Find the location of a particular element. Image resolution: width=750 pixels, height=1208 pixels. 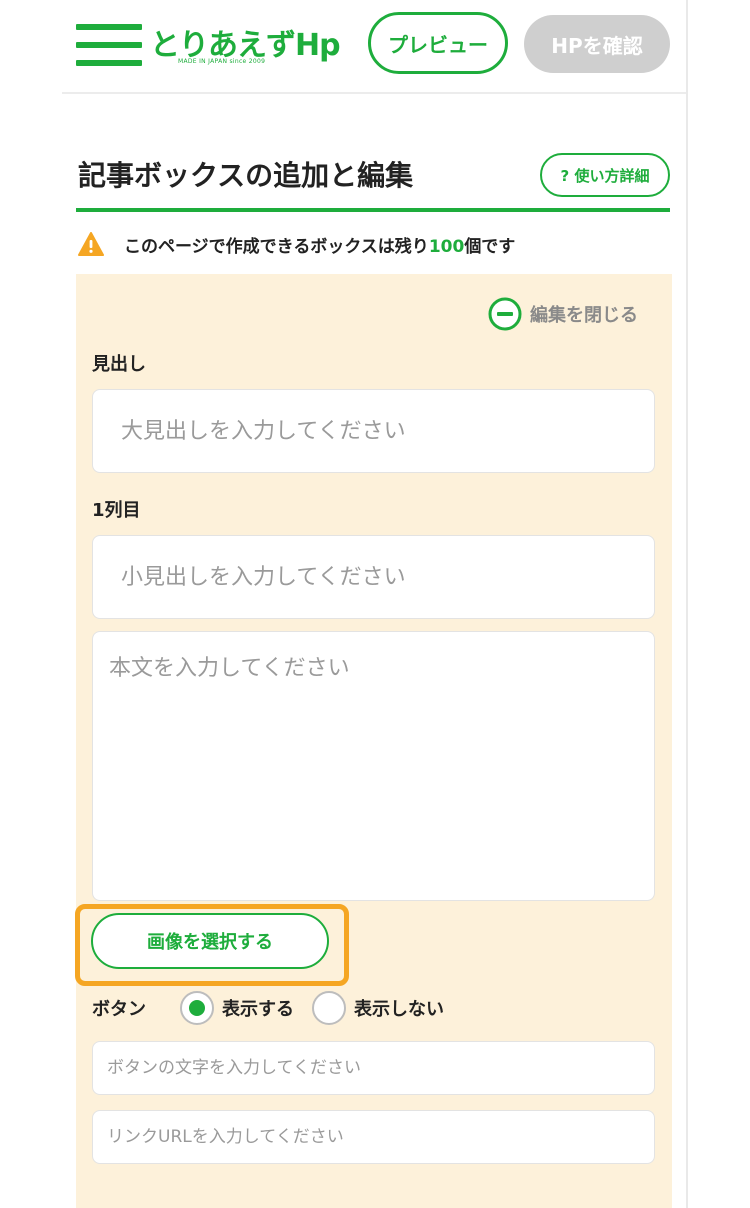

notice-text: このページで作成できるボックスは残り100個です is located at coordinates (320, 246).